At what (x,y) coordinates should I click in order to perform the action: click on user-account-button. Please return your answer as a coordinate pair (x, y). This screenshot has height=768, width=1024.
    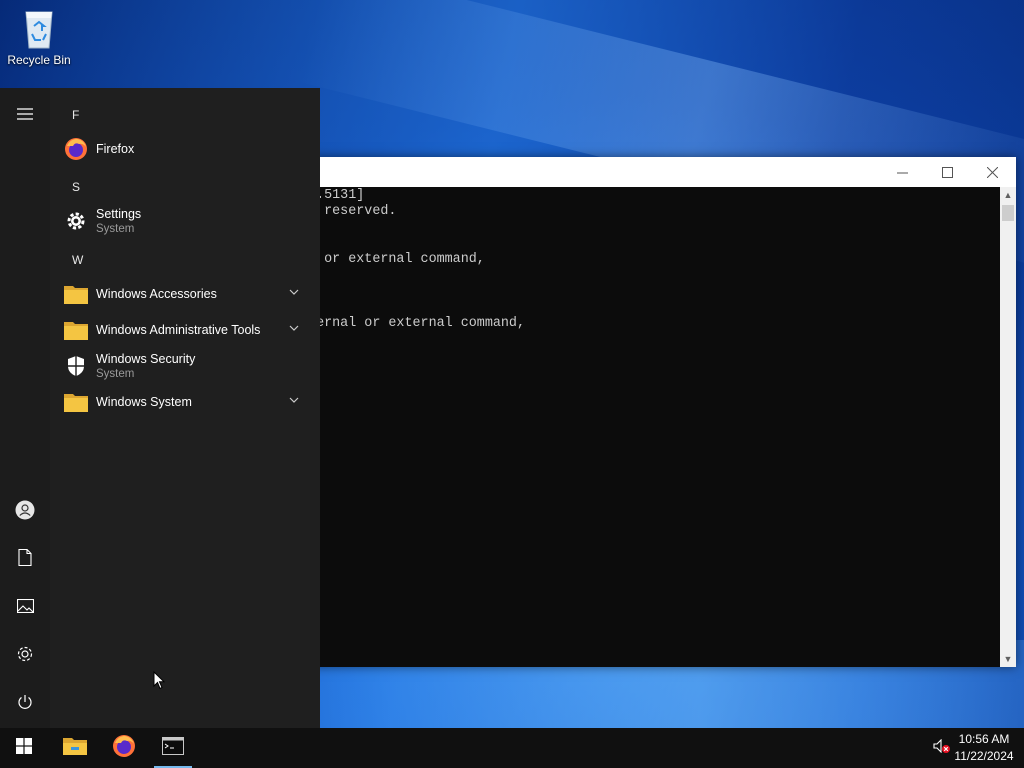
    Looking at the image, I should click on (25, 512).